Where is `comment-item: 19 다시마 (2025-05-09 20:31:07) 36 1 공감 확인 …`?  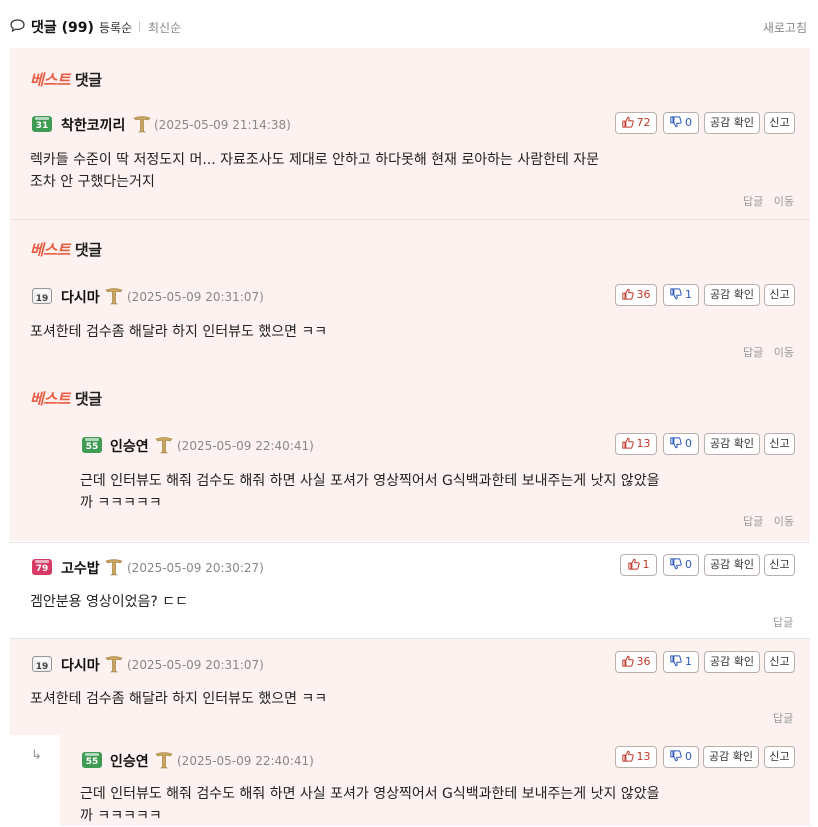 comment-item: 19 다시마 (2025-05-09 20:31:07) 36 1 공감 확인 … is located at coordinates (410, 686).